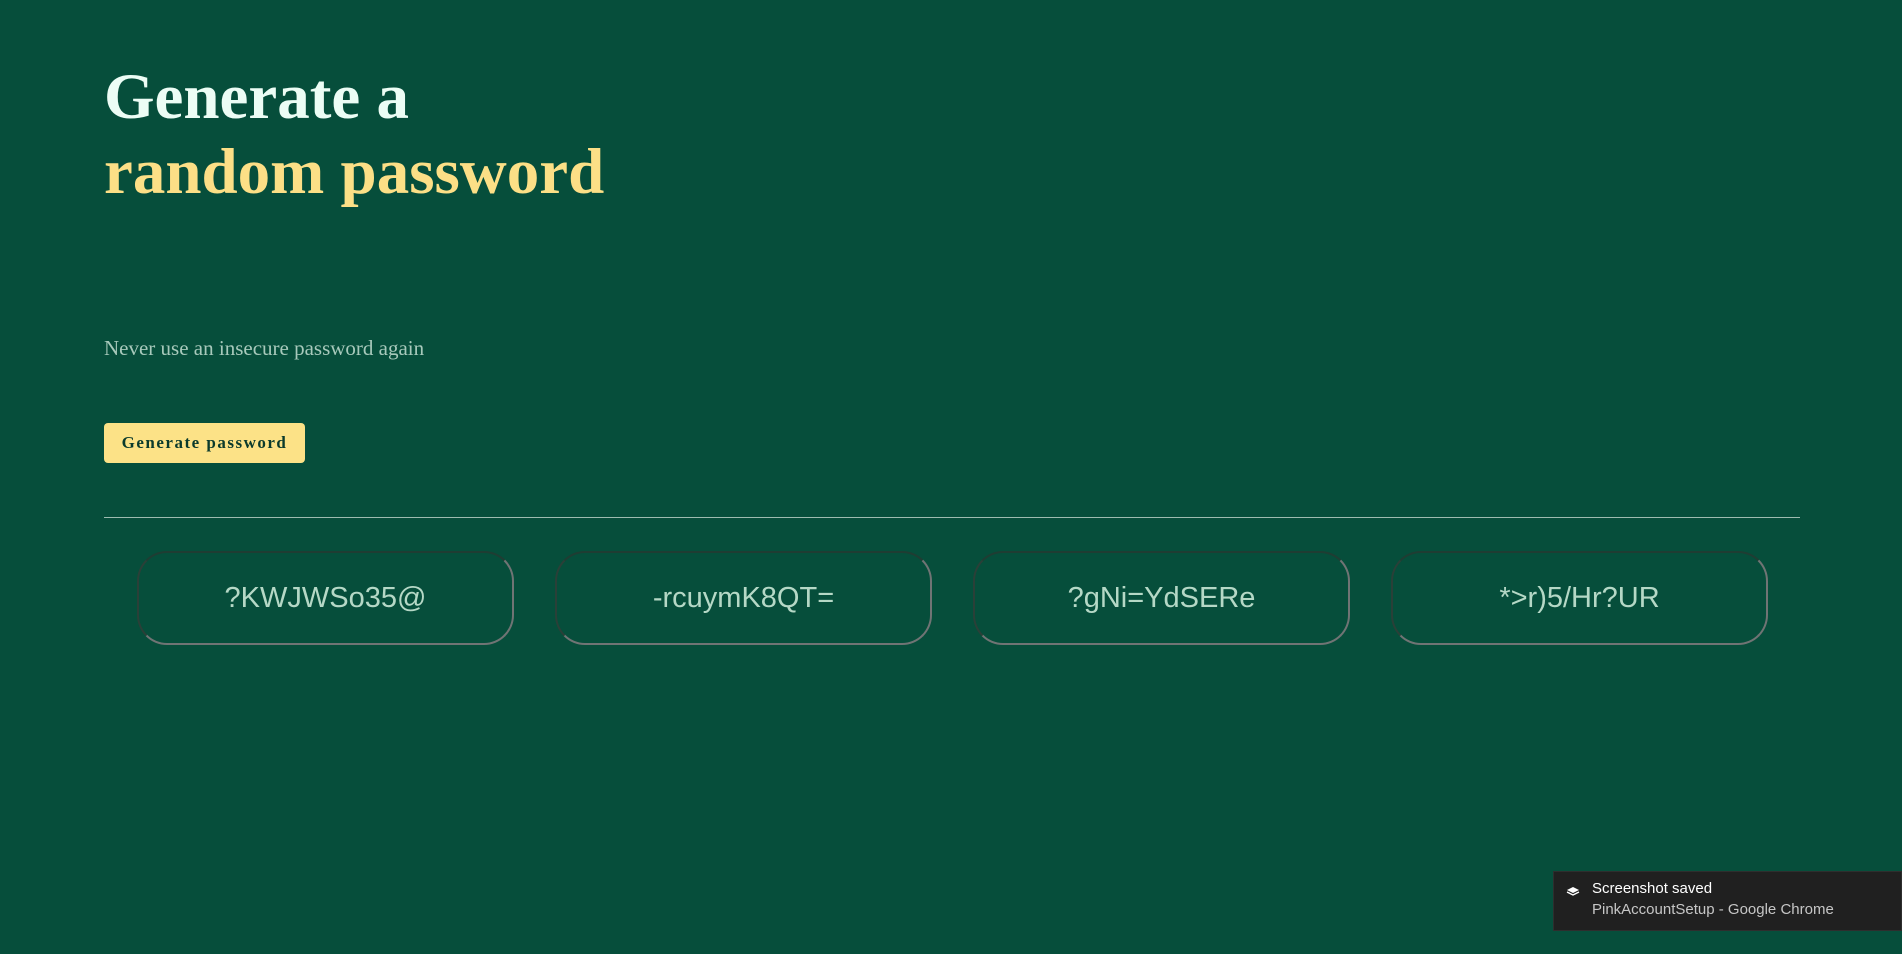 The height and width of the screenshot is (954, 1902). I want to click on title-line-1: Generate a, so click(257, 97).